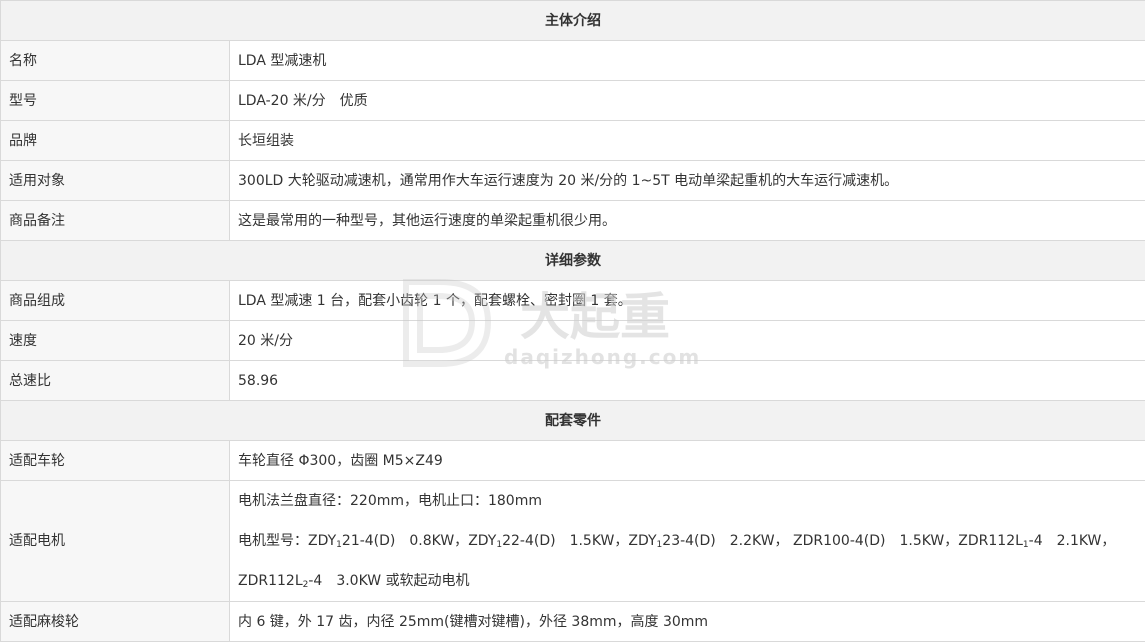  I want to click on motor-model-3: ZDR100-4(D) 1.5KW，, so click(876, 541).